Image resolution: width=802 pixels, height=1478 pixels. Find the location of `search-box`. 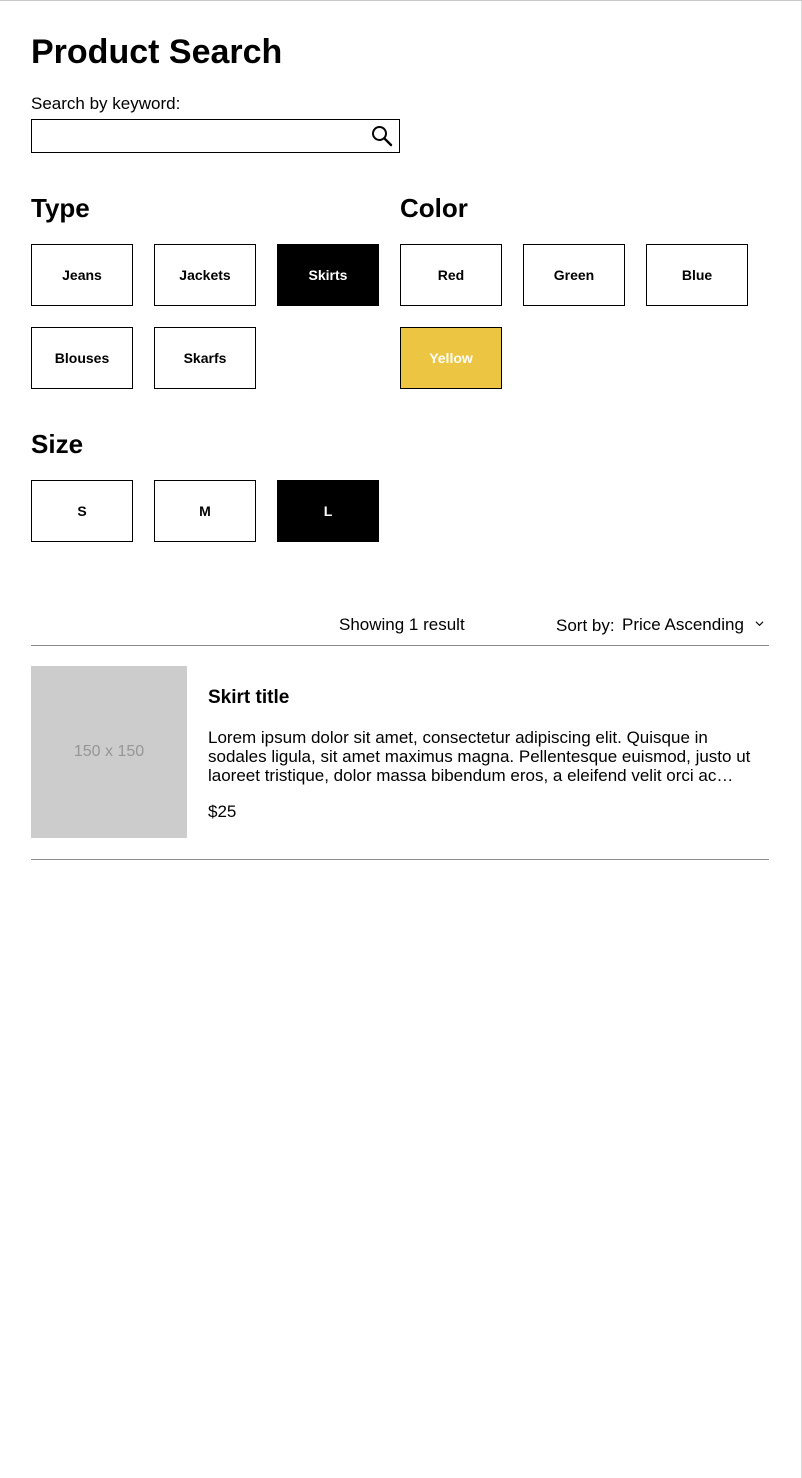

search-box is located at coordinates (215, 136).